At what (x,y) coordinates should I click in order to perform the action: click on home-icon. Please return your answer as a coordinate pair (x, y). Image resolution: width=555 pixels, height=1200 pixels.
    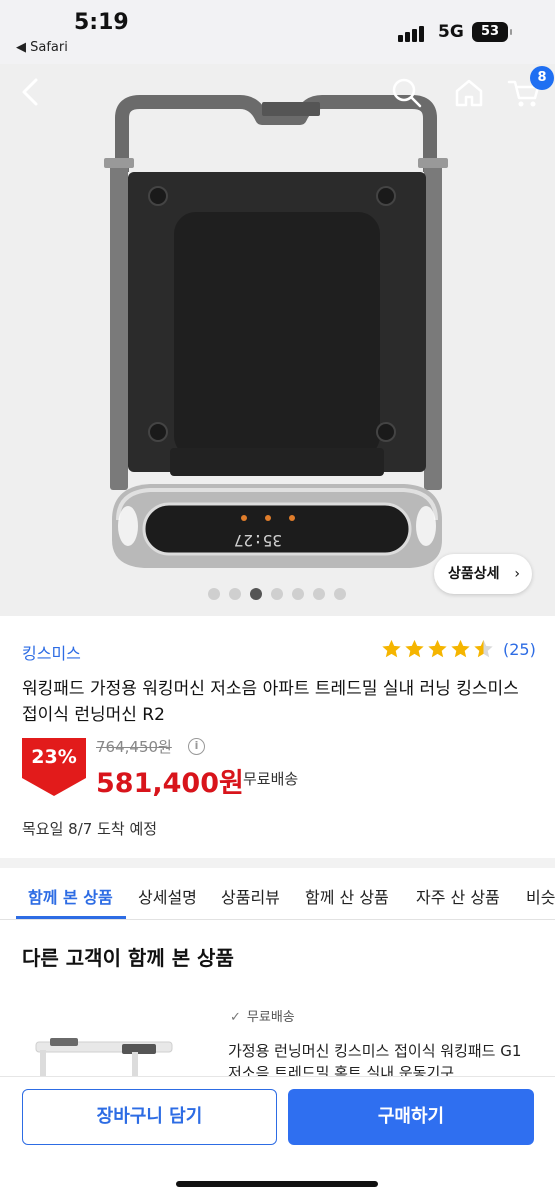
    Looking at the image, I should click on (469, 93).